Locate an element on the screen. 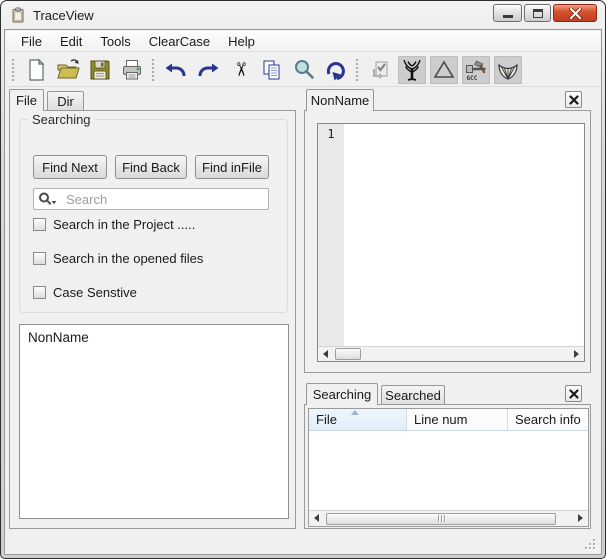  window-controls is located at coordinates (545, 13).